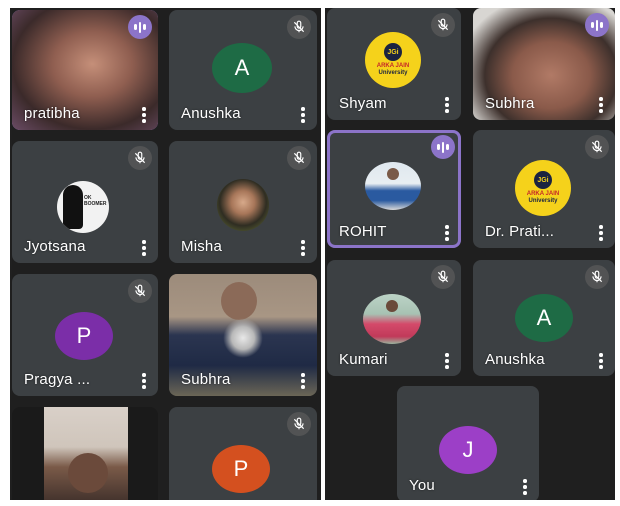 Image resolution: width=620 pixels, height=506 pixels. I want to click on avatar-letter: J, so click(468, 449).